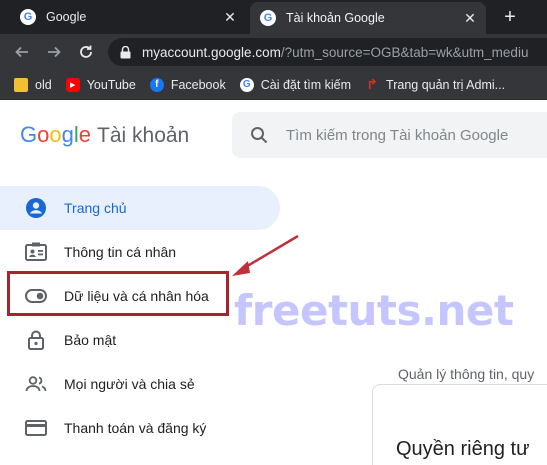 The image size is (547, 465). I want to click on people-icon, so click(36, 384).